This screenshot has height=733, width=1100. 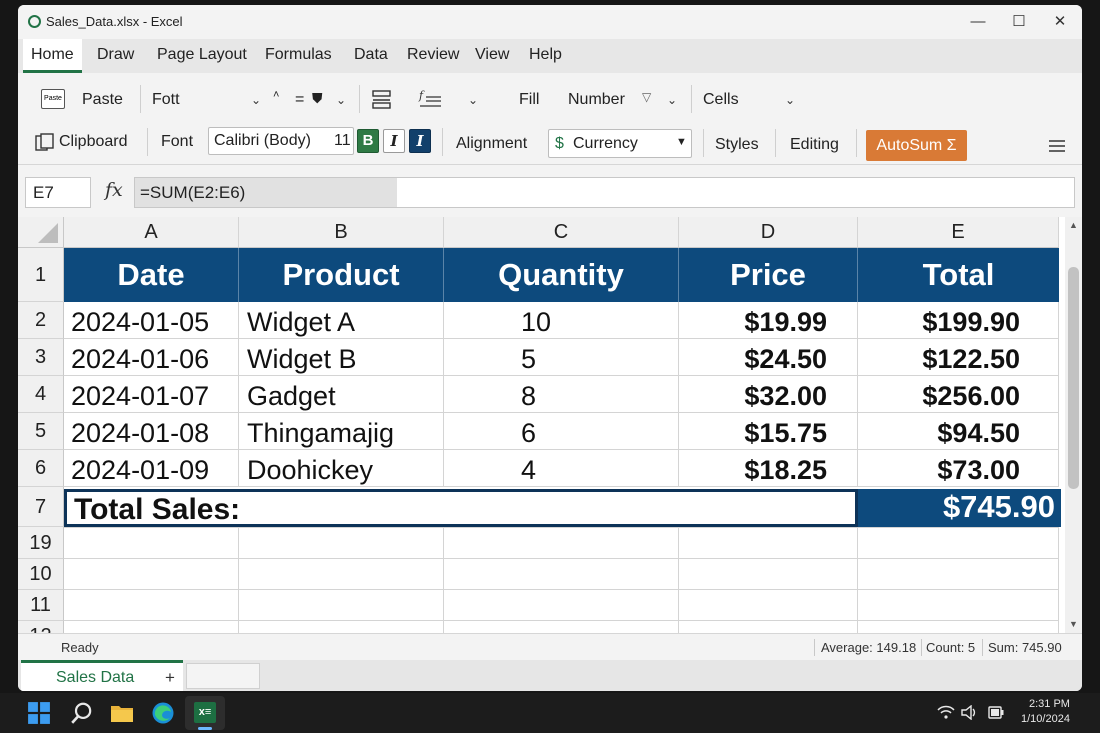 What do you see at coordinates (41, 507) in the screenshot?
I see `row-header: 7` at bounding box center [41, 507].